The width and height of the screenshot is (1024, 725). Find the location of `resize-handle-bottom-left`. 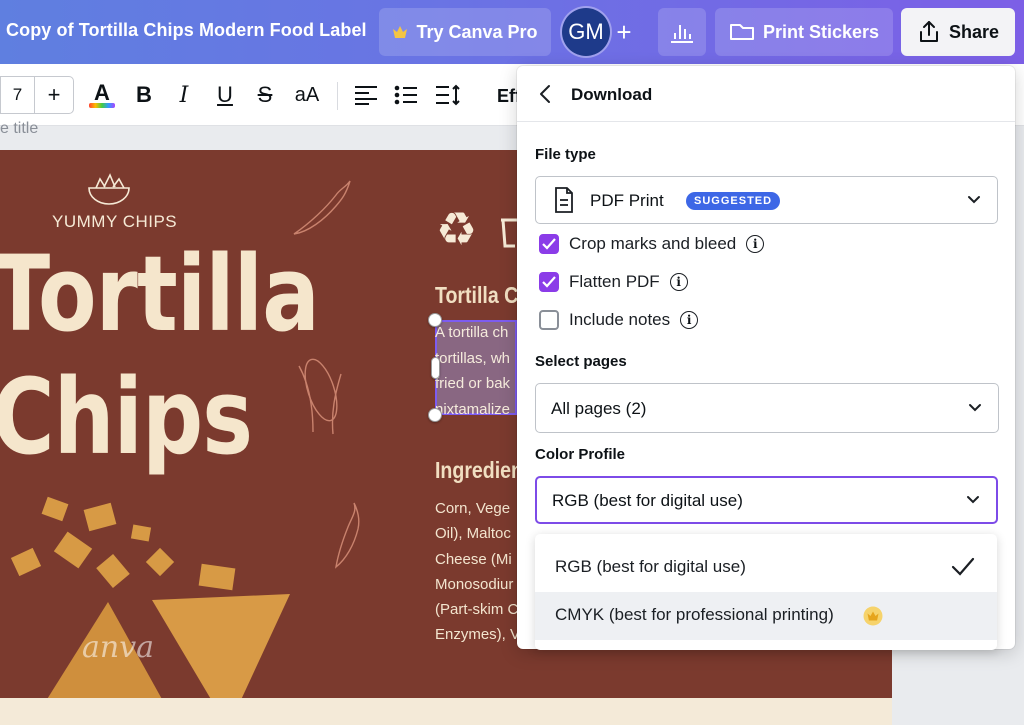

resize-handle-bottom-left is located at coordinates (435, 415).